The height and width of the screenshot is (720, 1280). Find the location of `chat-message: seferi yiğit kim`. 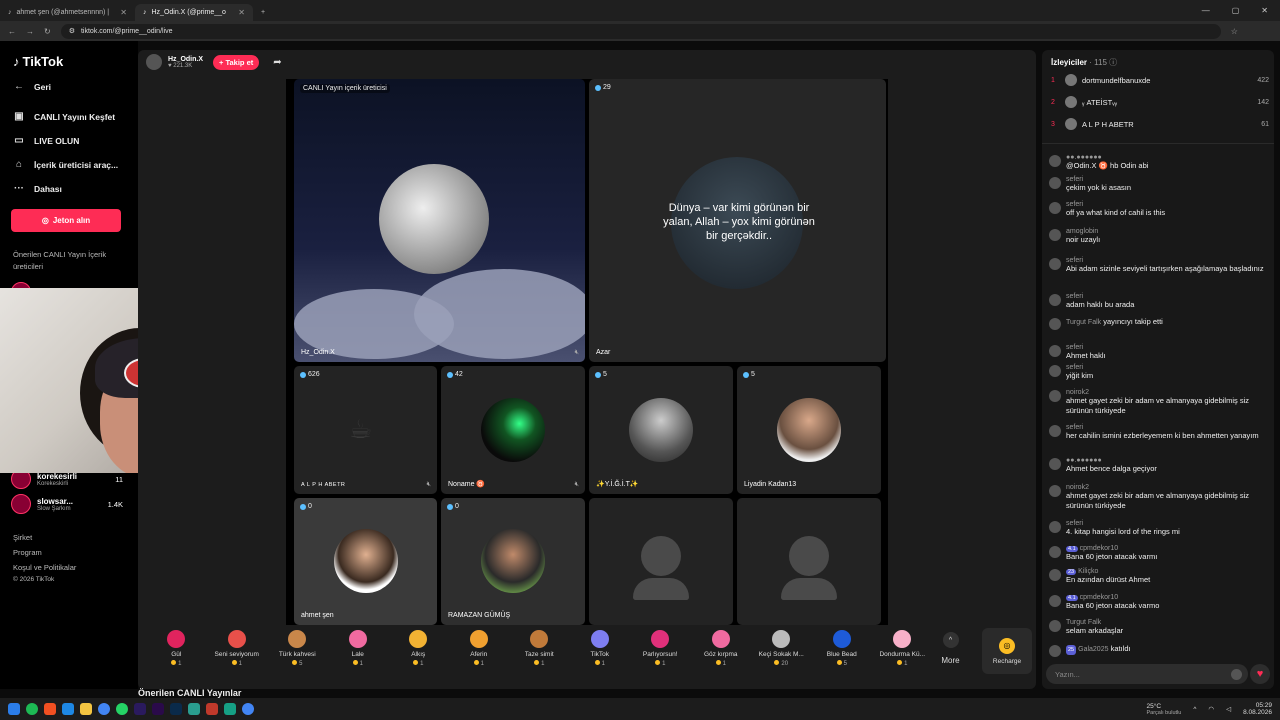

chat-message: seferi yiğit kim is located at coordinates (1159, 372).